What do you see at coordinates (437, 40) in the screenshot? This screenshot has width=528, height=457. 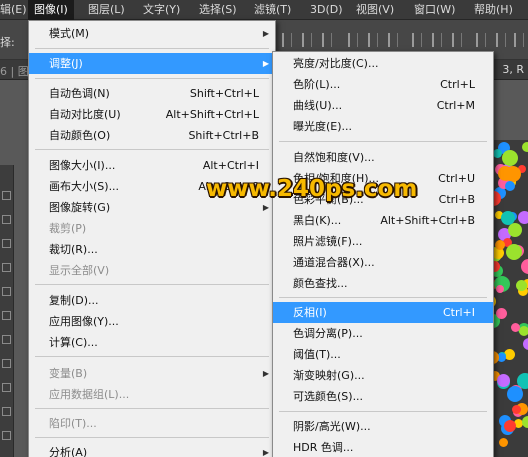 I see `distribute-vcenter-icon` at bounding box center [437, 40].